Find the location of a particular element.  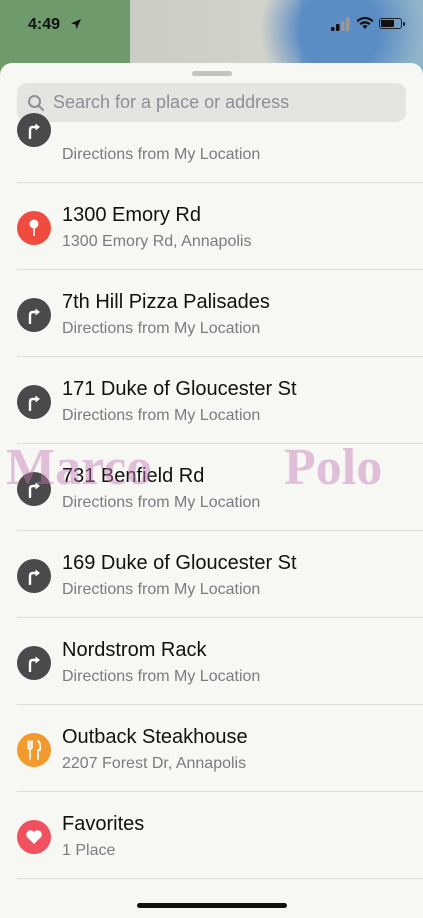

wifi-icon is located at coordinates (365, 22).